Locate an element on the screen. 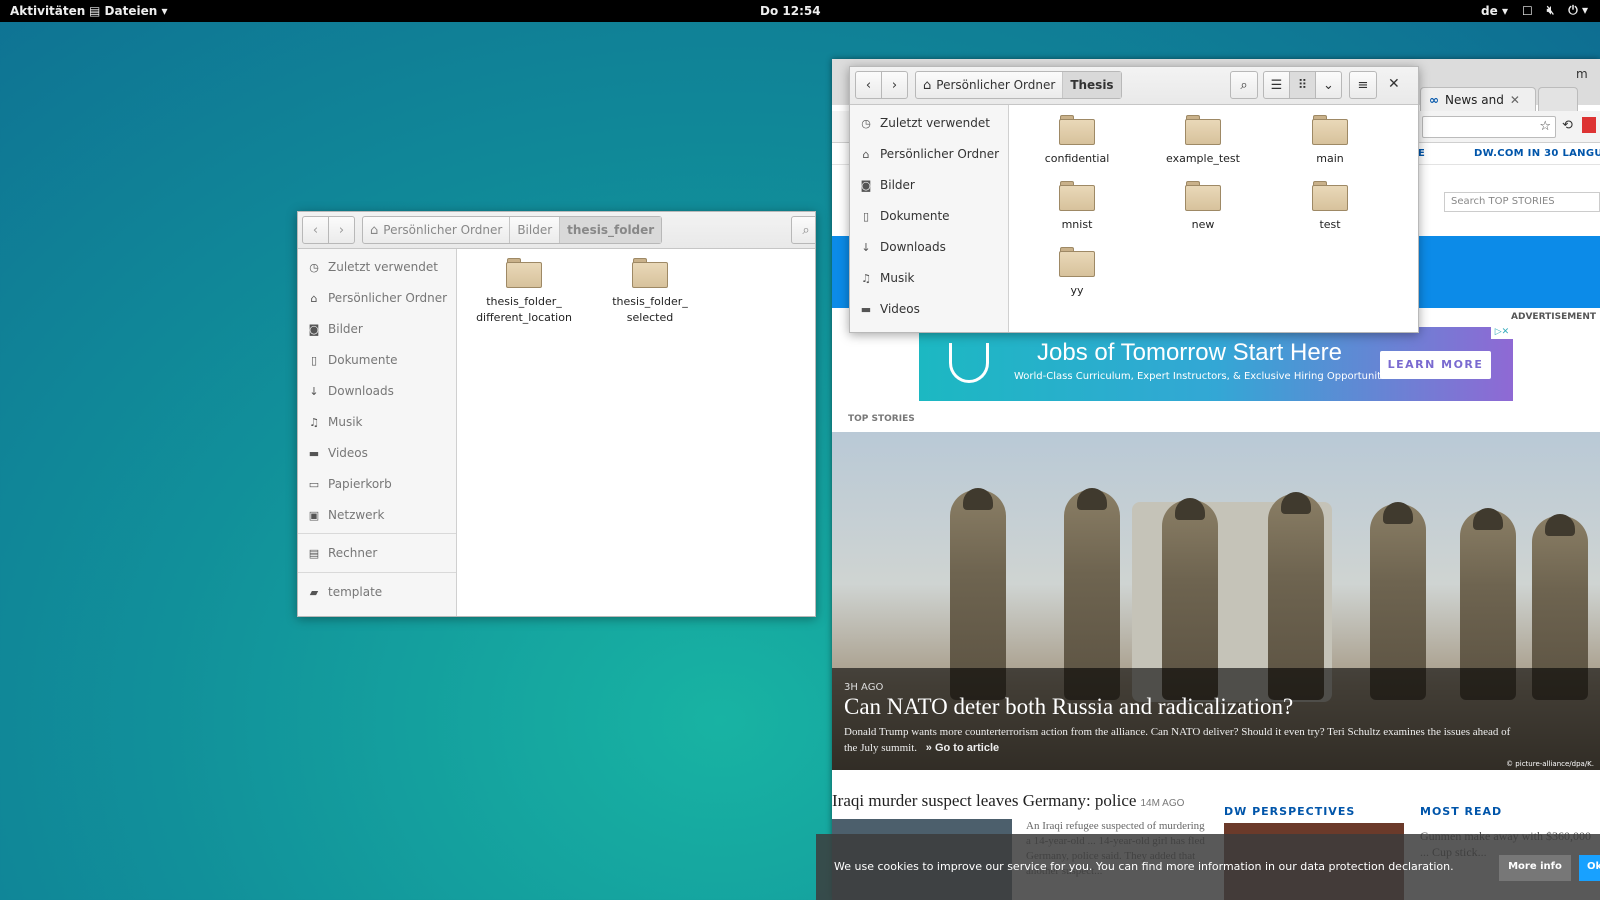 Image resolution: width=1600 pixels, height=900 pixels. folder-item: thesis_folder_ selected is located at coordinates (650, 292).